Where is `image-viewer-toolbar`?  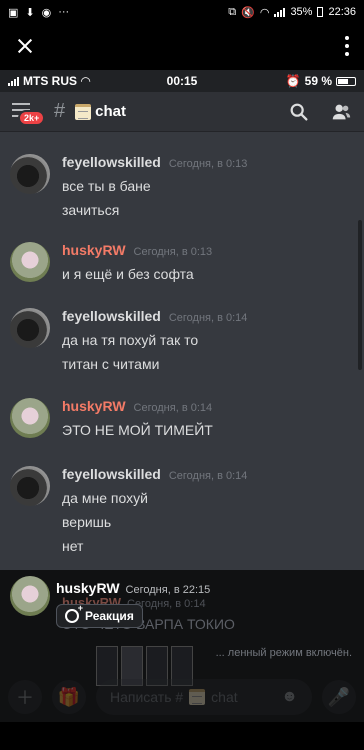
image-viewer-toolbar is located at coordinates (182, 46).